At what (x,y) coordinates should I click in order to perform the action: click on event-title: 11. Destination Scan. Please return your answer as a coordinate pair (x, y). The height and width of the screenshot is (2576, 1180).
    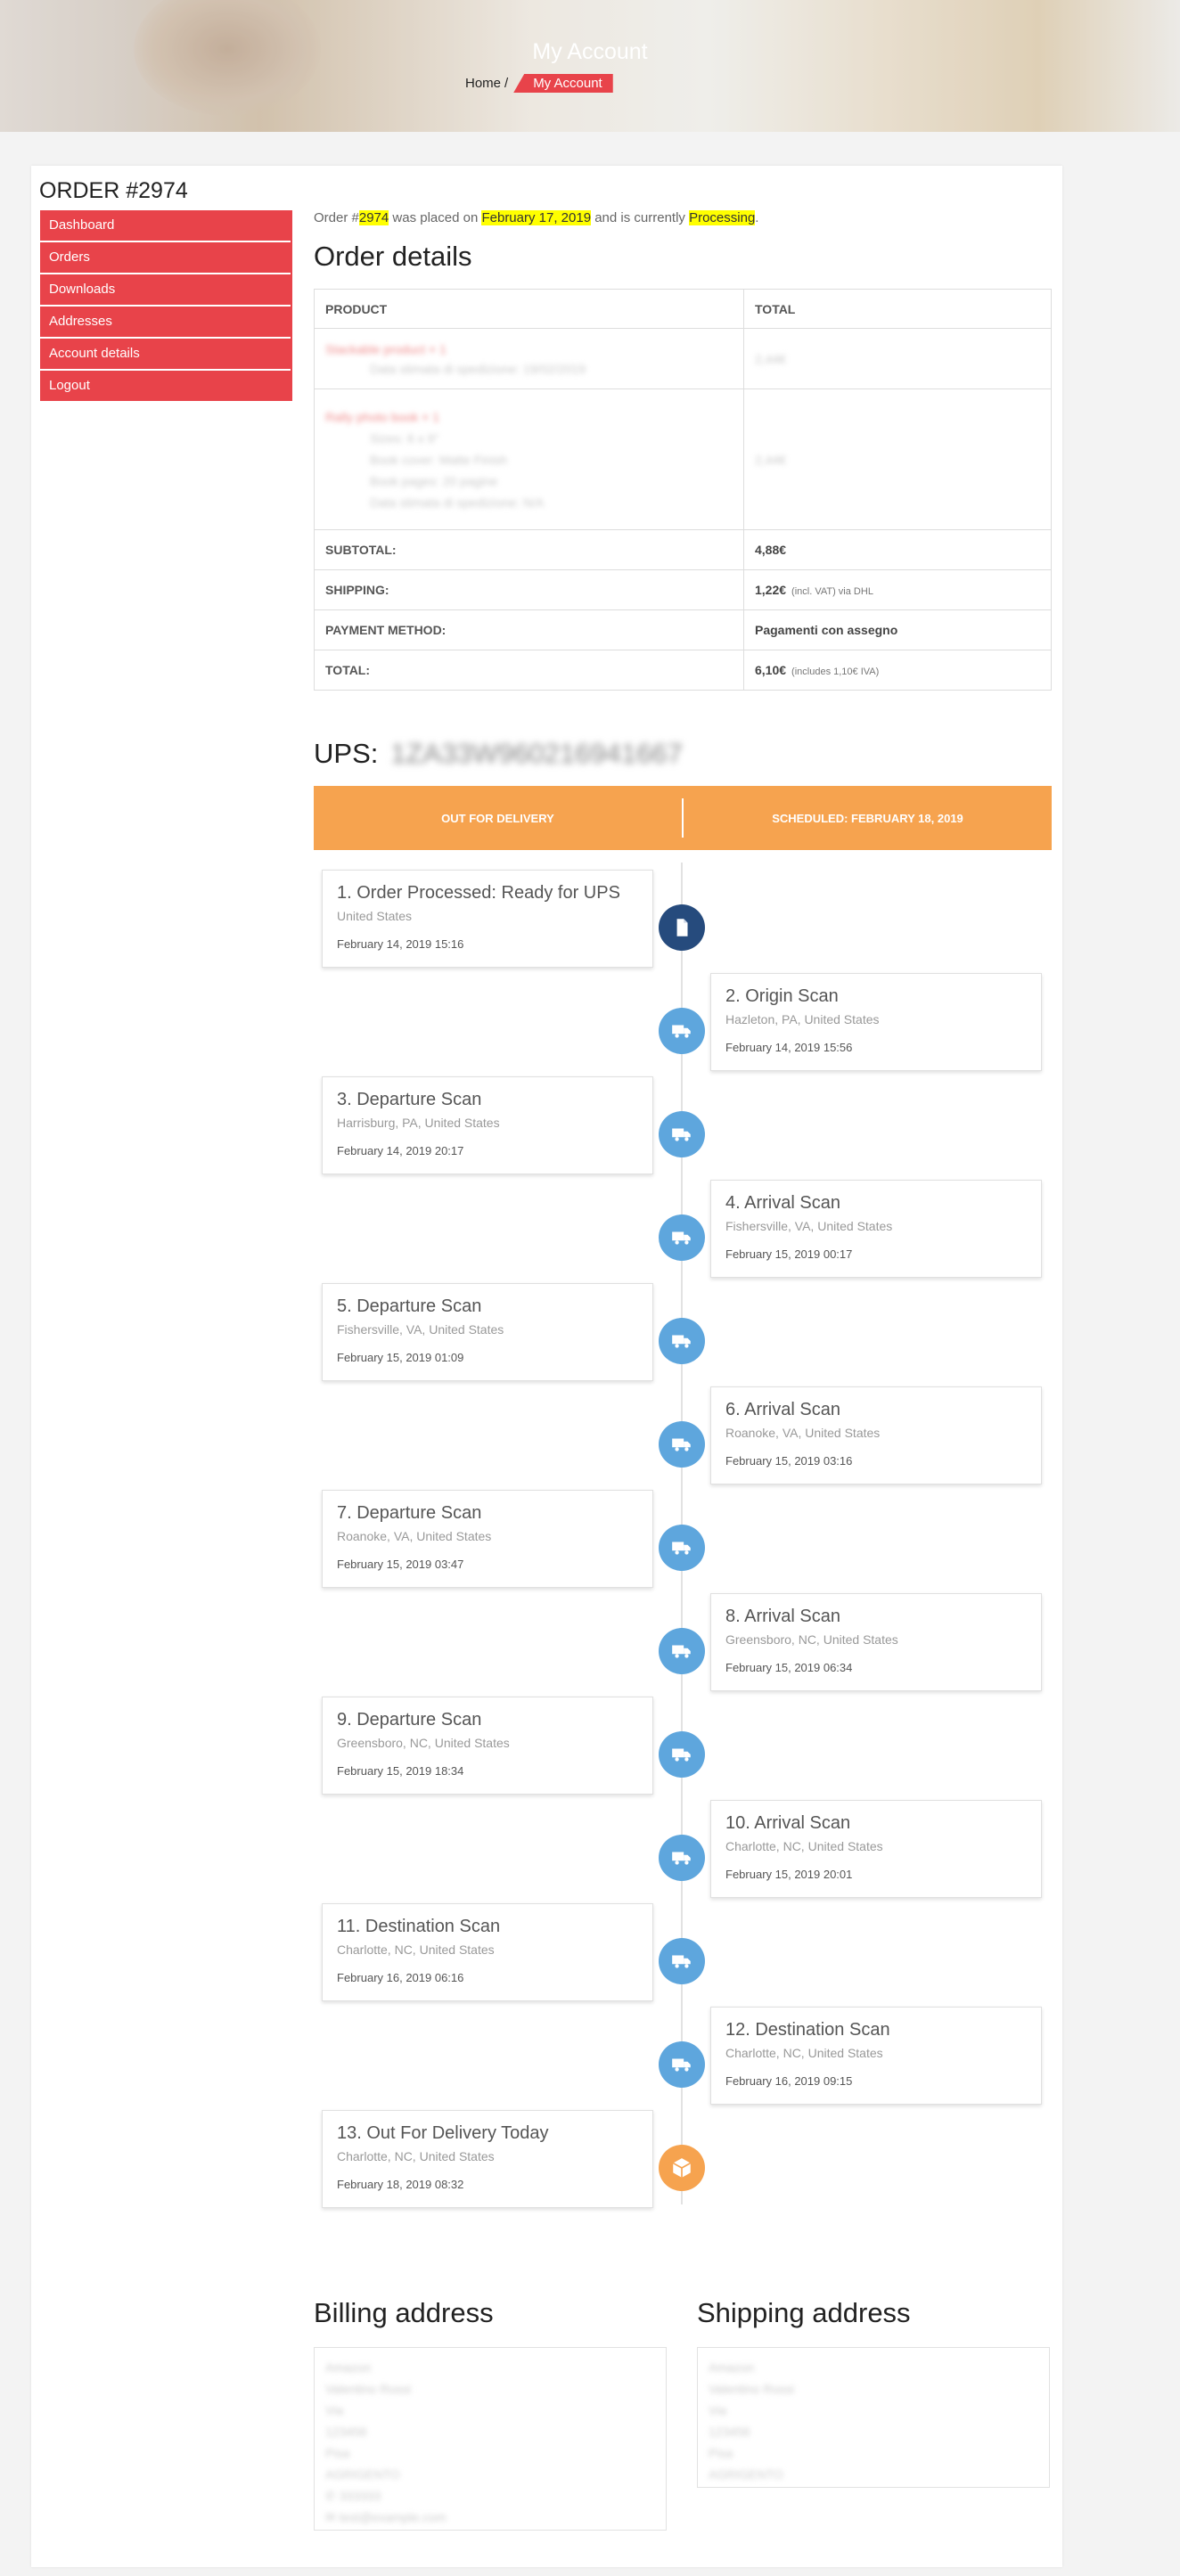
    Looking at the image, I should click on (419, 1926).